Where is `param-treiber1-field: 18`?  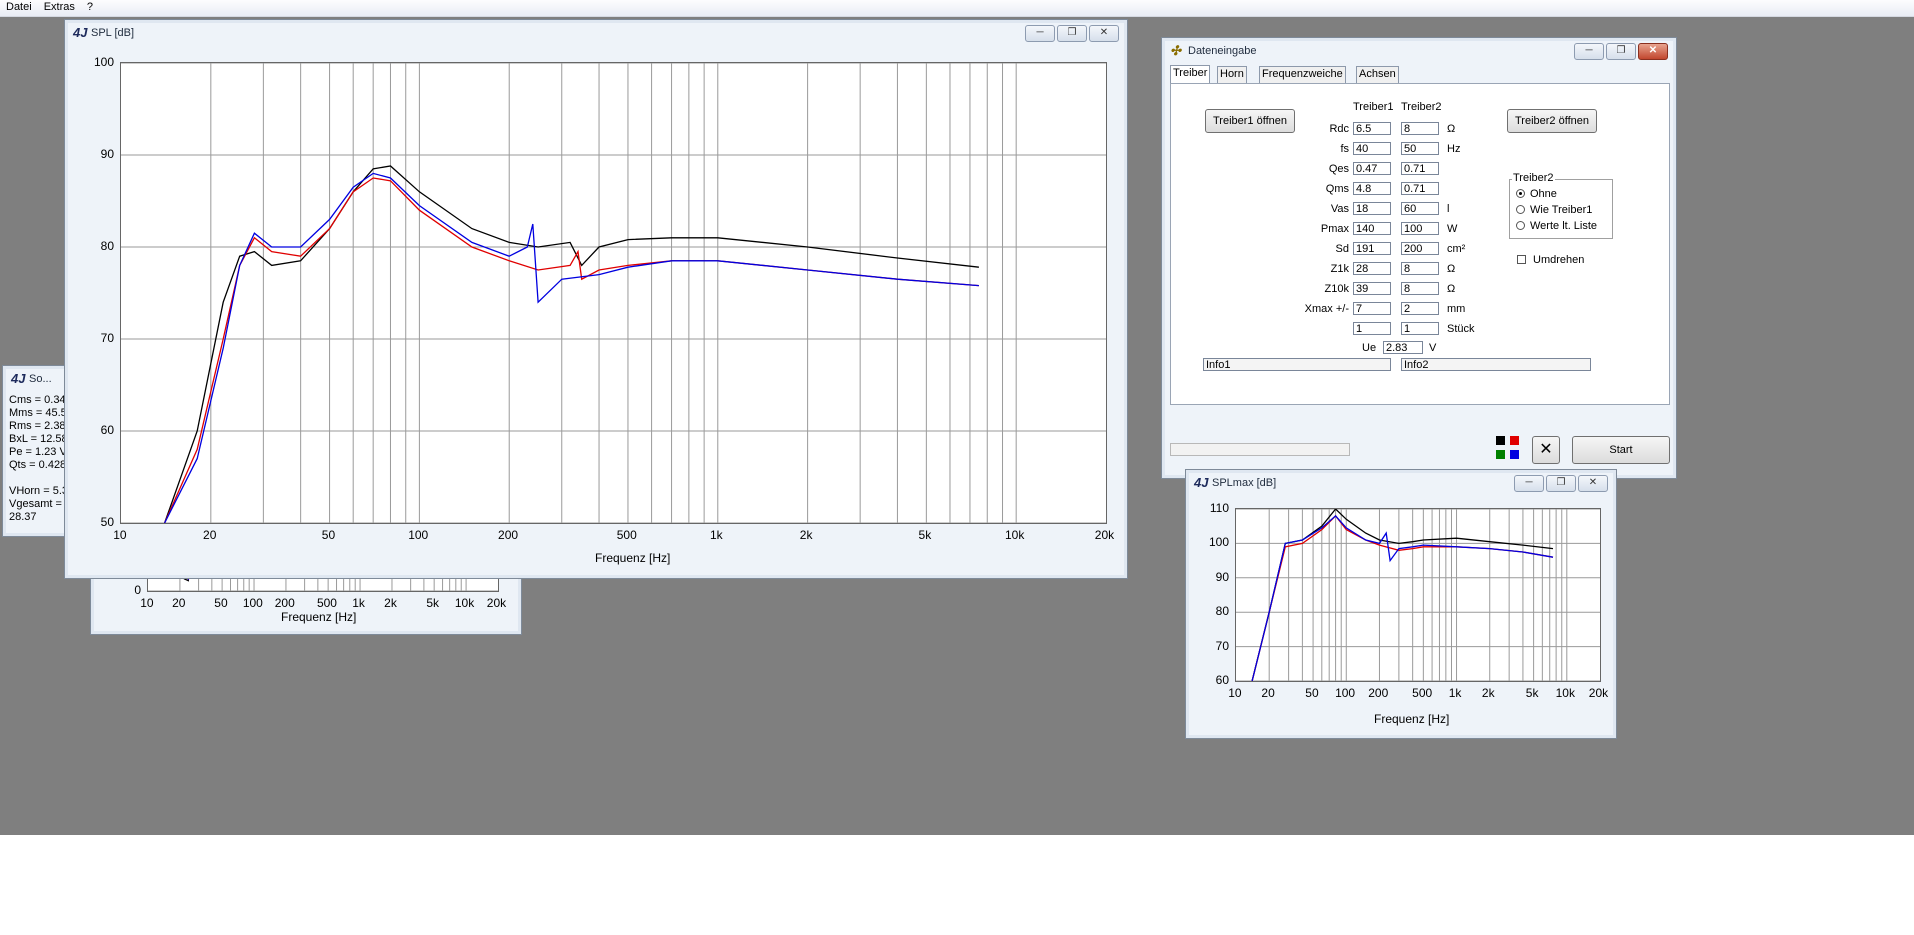 param-treiber1-field: 18 is located at coordinates (1372, 208).